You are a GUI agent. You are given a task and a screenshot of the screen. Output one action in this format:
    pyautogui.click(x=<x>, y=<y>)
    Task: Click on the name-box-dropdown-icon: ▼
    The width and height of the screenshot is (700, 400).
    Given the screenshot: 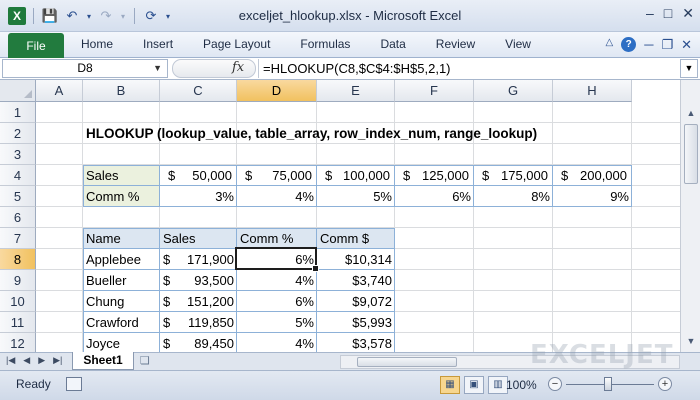 What is the action you would take?
    pyautogui.click(x=157, y=68)
    